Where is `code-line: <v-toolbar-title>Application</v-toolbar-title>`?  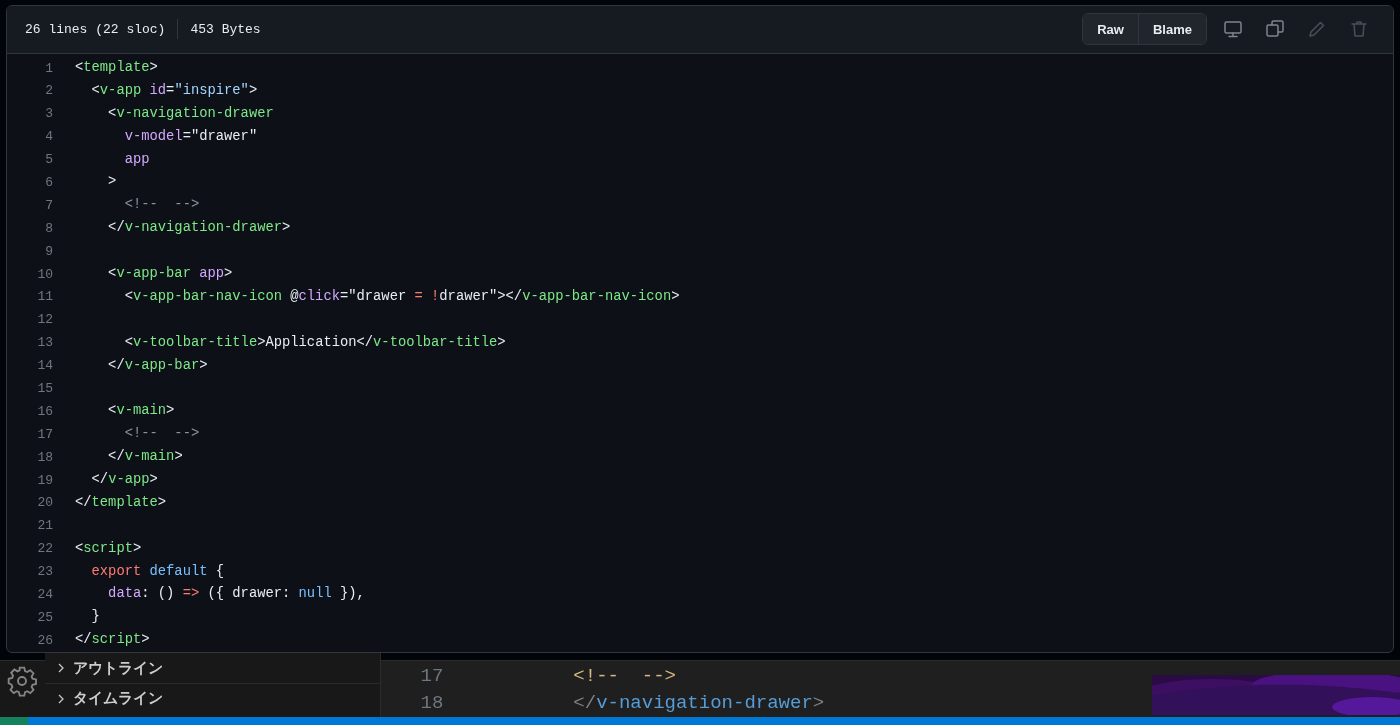 code-line: <v-toolbar-title>Application</v-toolbar-title> is located at coordinates (314, 342).